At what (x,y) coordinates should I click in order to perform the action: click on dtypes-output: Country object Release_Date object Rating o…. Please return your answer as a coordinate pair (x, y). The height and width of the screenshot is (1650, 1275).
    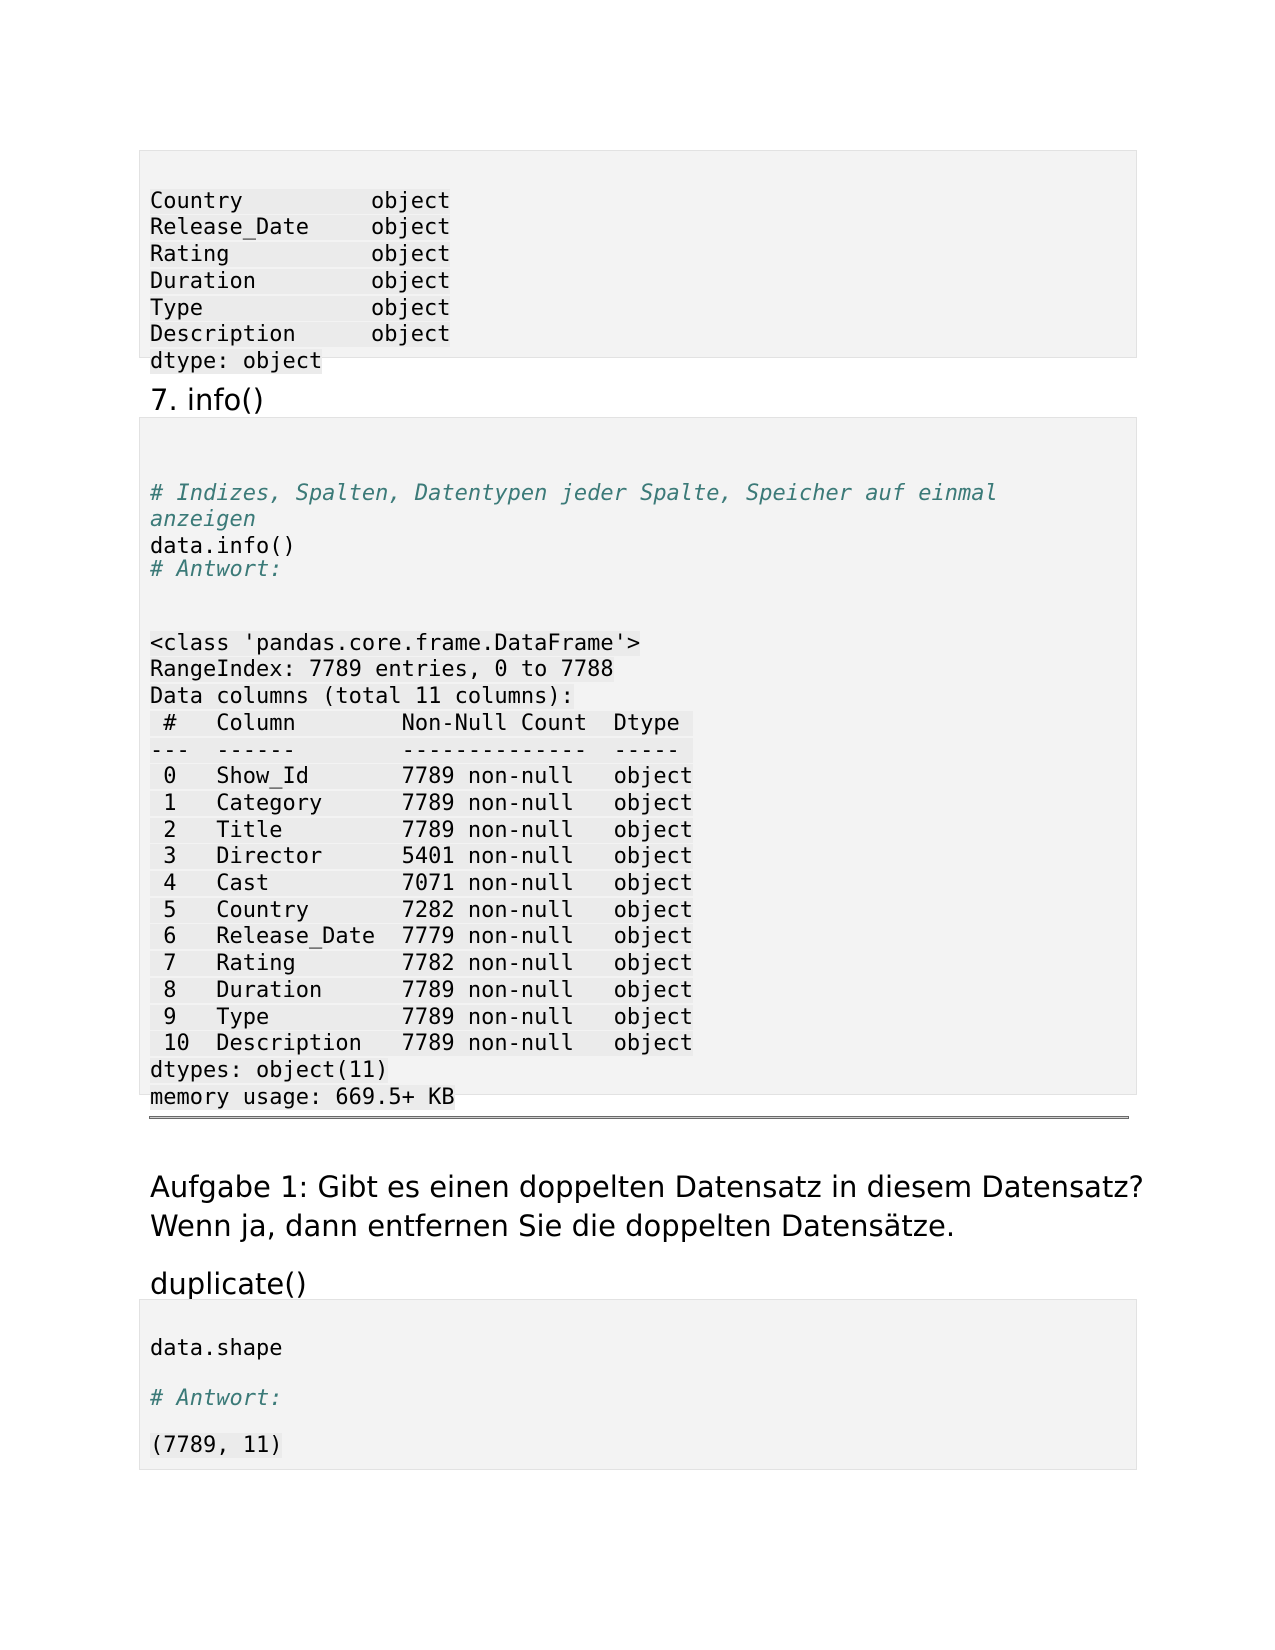
    Looking at the image, I should click on (300, 269).